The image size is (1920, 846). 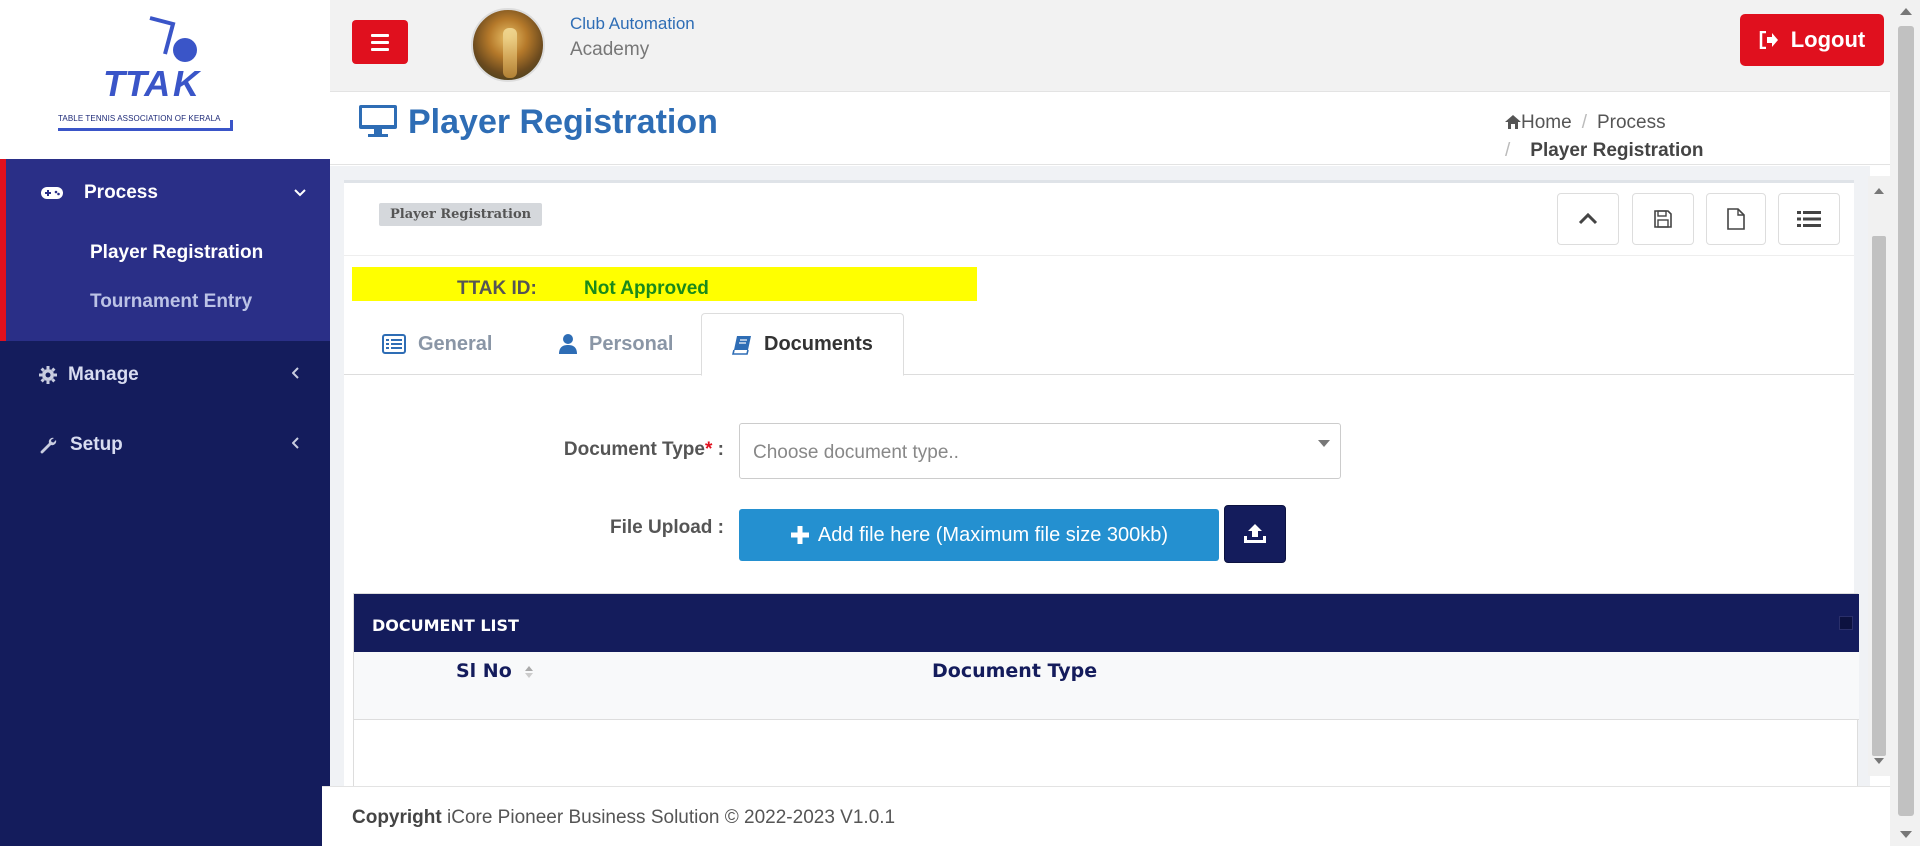 I want to click on breadcrumb: Home / Process / Player Registration, so click(x=1604, y=136).